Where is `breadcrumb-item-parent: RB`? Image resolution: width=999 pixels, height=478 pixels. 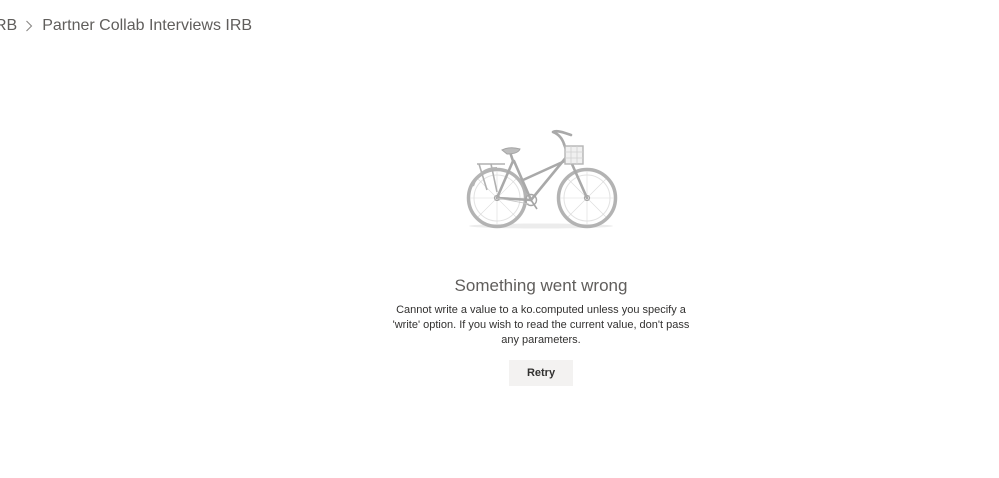 breadcrumb-item-parent: RB is located at coordinates (8, 26).